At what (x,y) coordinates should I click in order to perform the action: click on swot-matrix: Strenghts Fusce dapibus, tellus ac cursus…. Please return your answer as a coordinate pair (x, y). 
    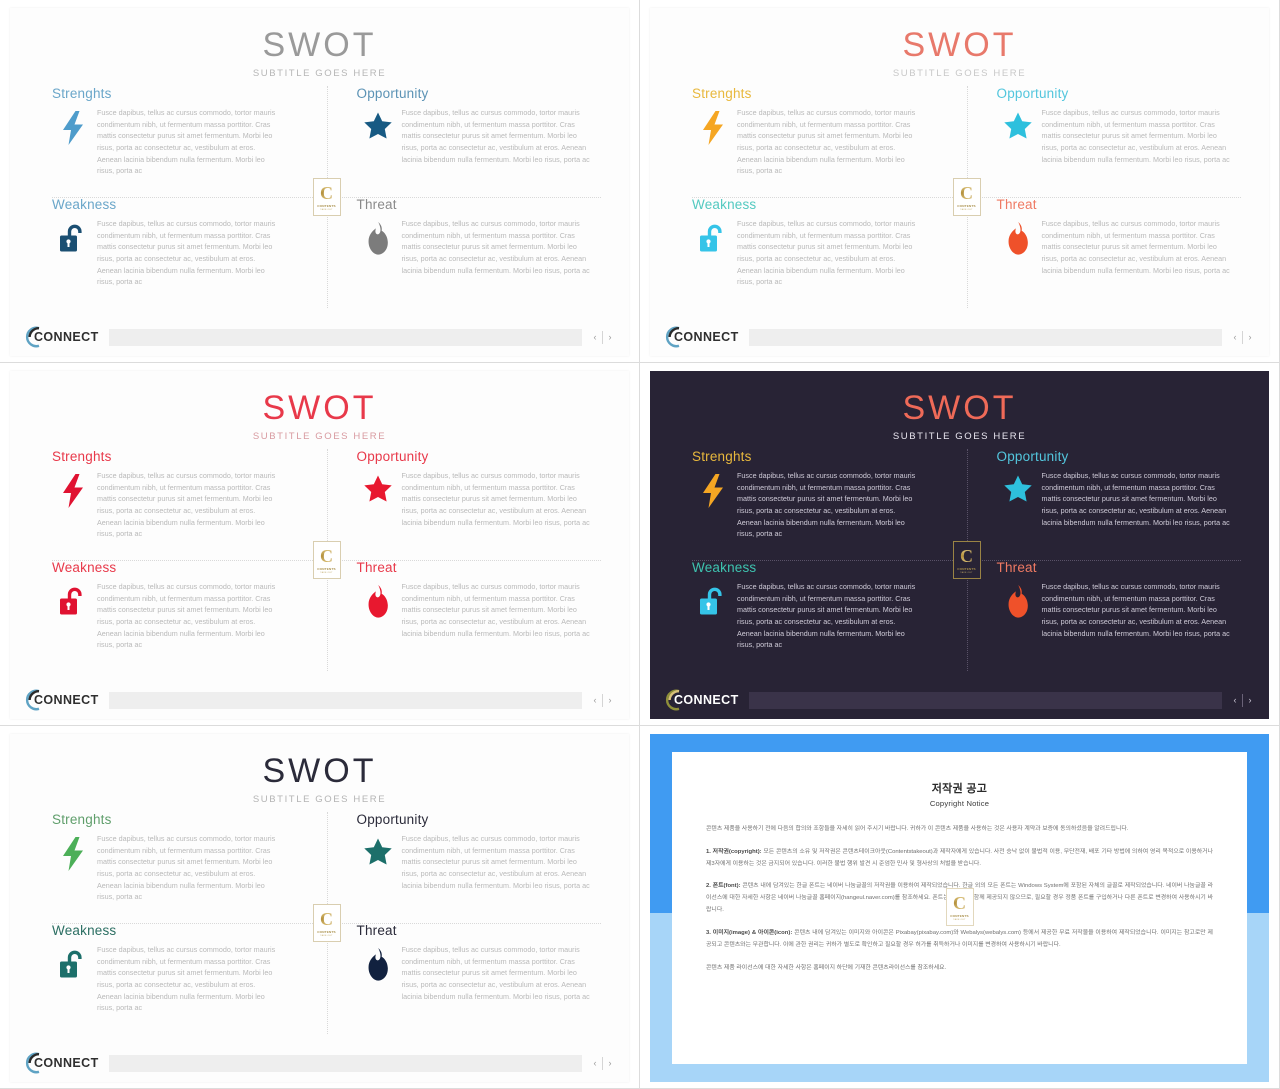
    Looking at the image, I should click on (326, 560).